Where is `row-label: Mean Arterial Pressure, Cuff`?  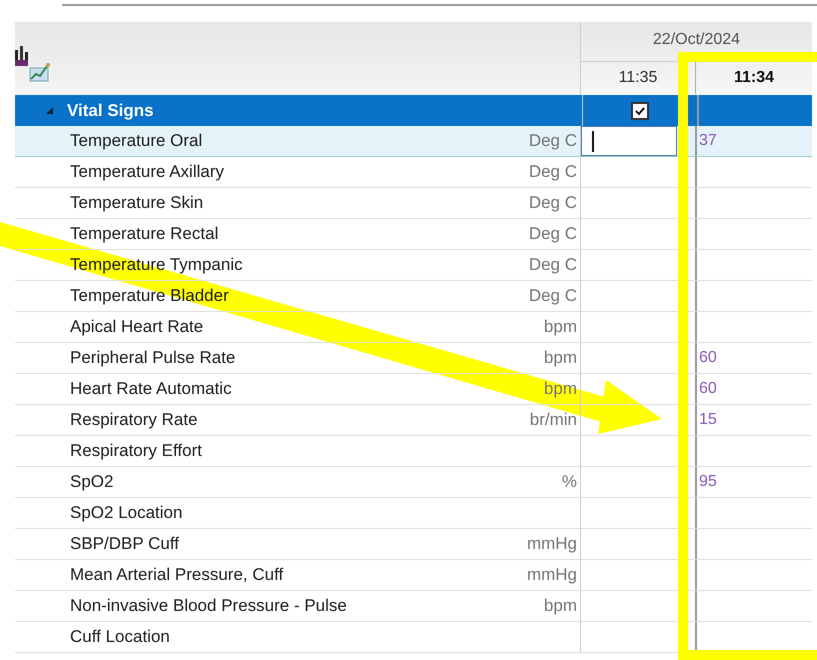
row-label: Mean Arterial Pressure, Cuff is located at coordinates (176, 575).